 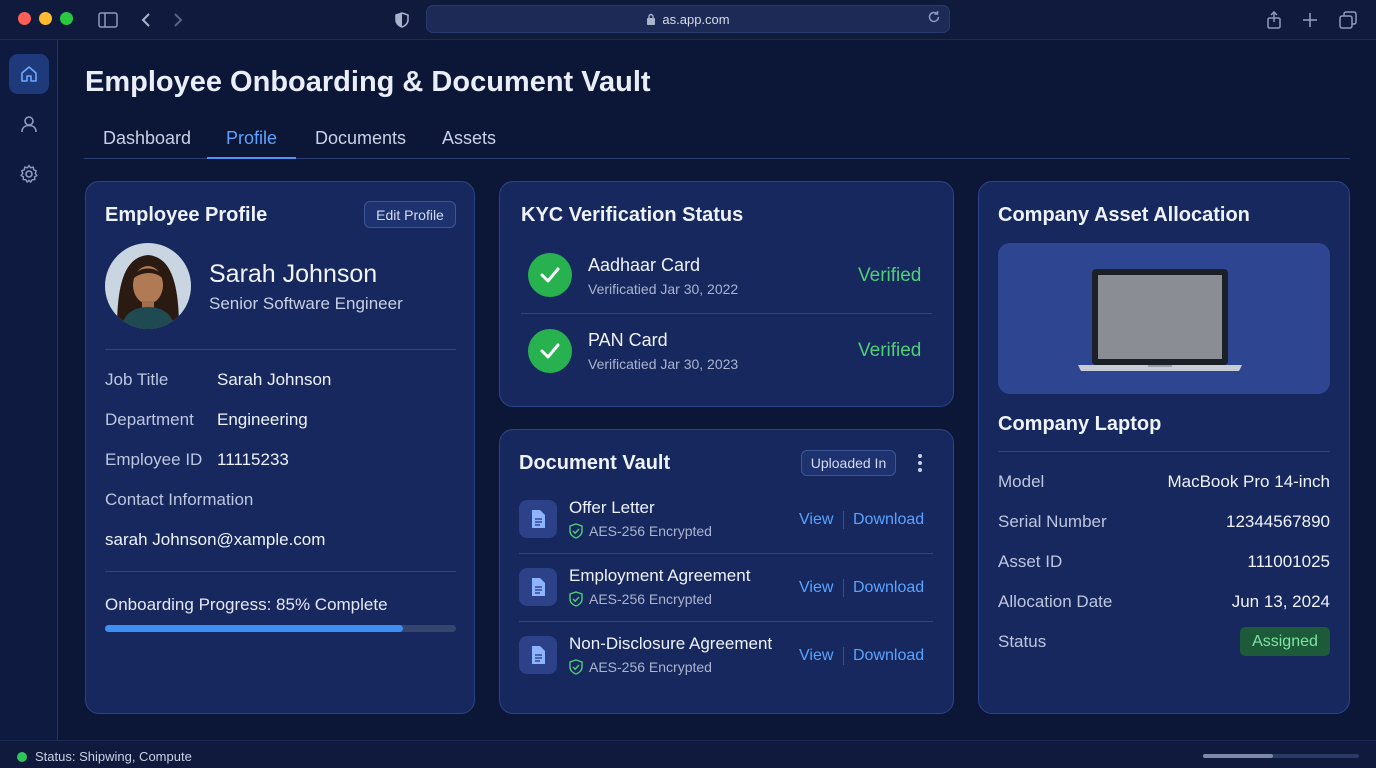 I want to click on email-value: sarah Johnson@xample.com, so click(x=215, y=540).